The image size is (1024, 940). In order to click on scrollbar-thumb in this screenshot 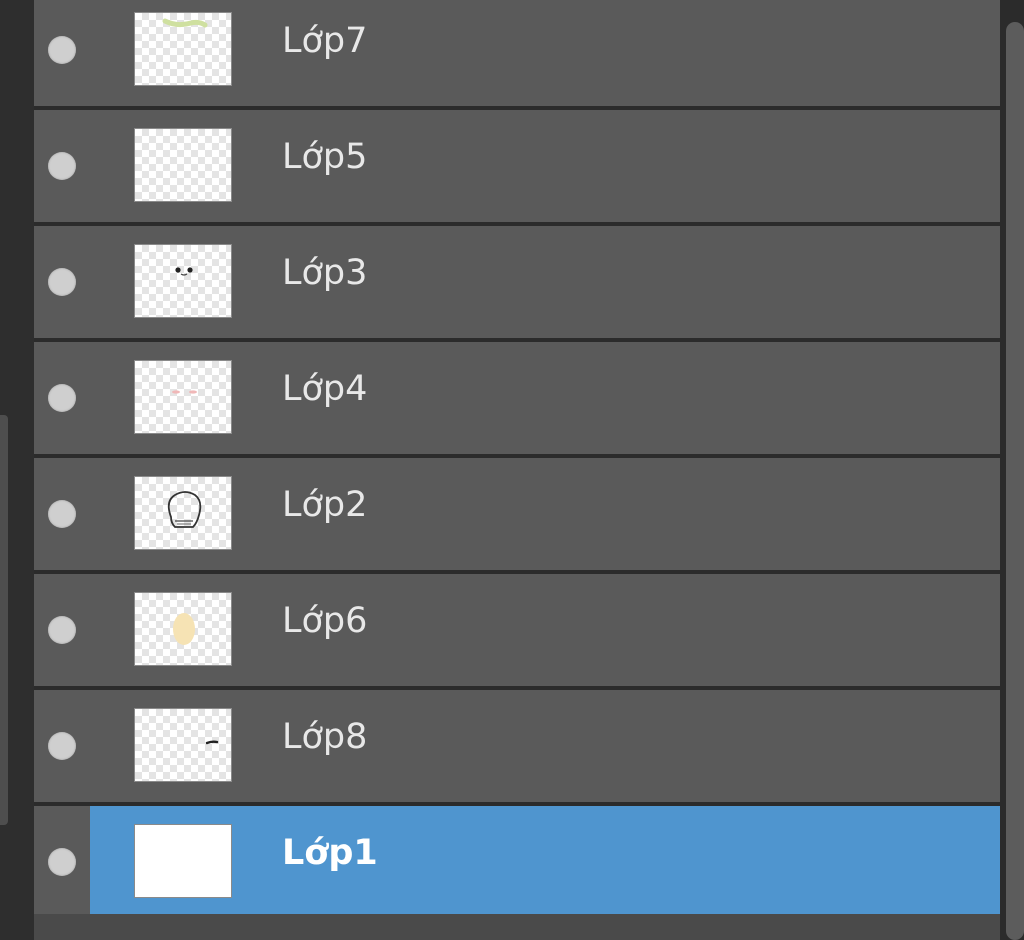, I will do `click(1015, 481)`.